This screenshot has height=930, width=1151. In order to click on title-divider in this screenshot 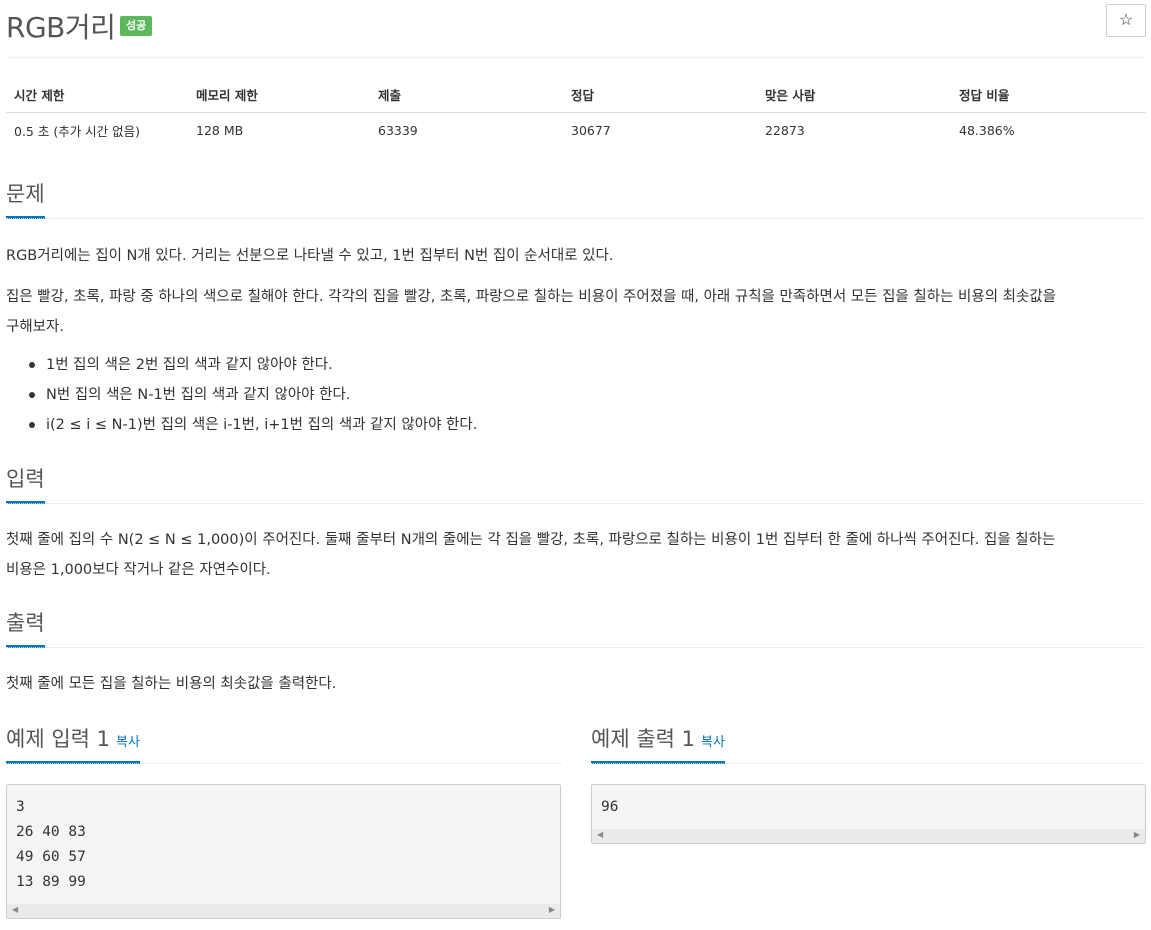, I will do `click(576, 57)`.